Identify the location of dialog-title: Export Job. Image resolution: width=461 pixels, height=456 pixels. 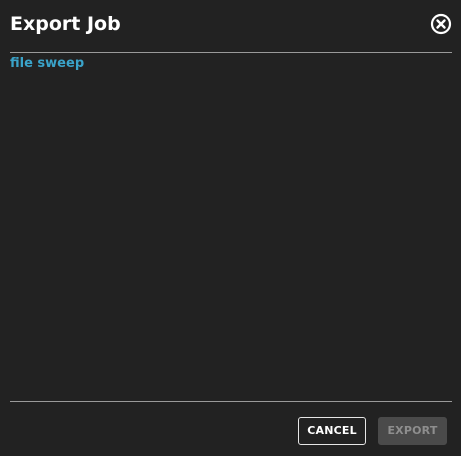
(65, 24).